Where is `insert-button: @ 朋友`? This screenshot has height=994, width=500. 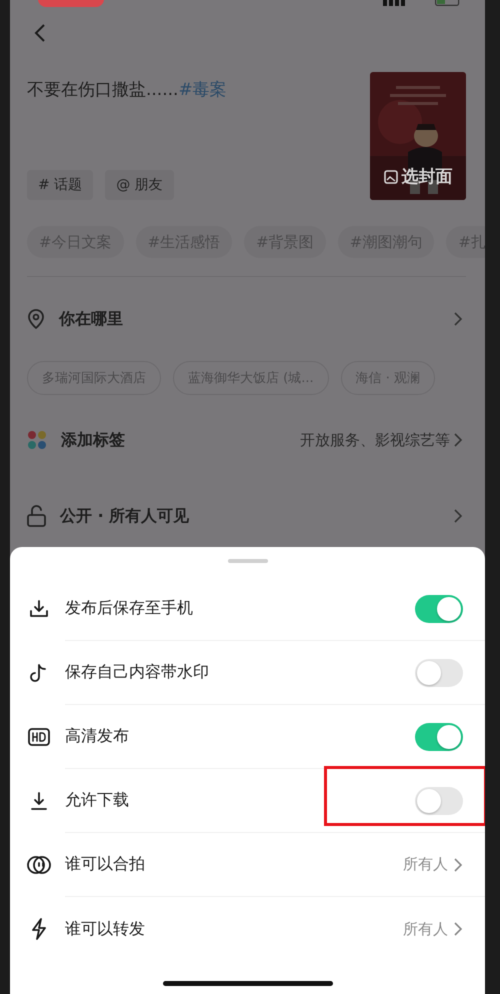
insert-button: @ 朋友 is located at coordinates (139, 185).